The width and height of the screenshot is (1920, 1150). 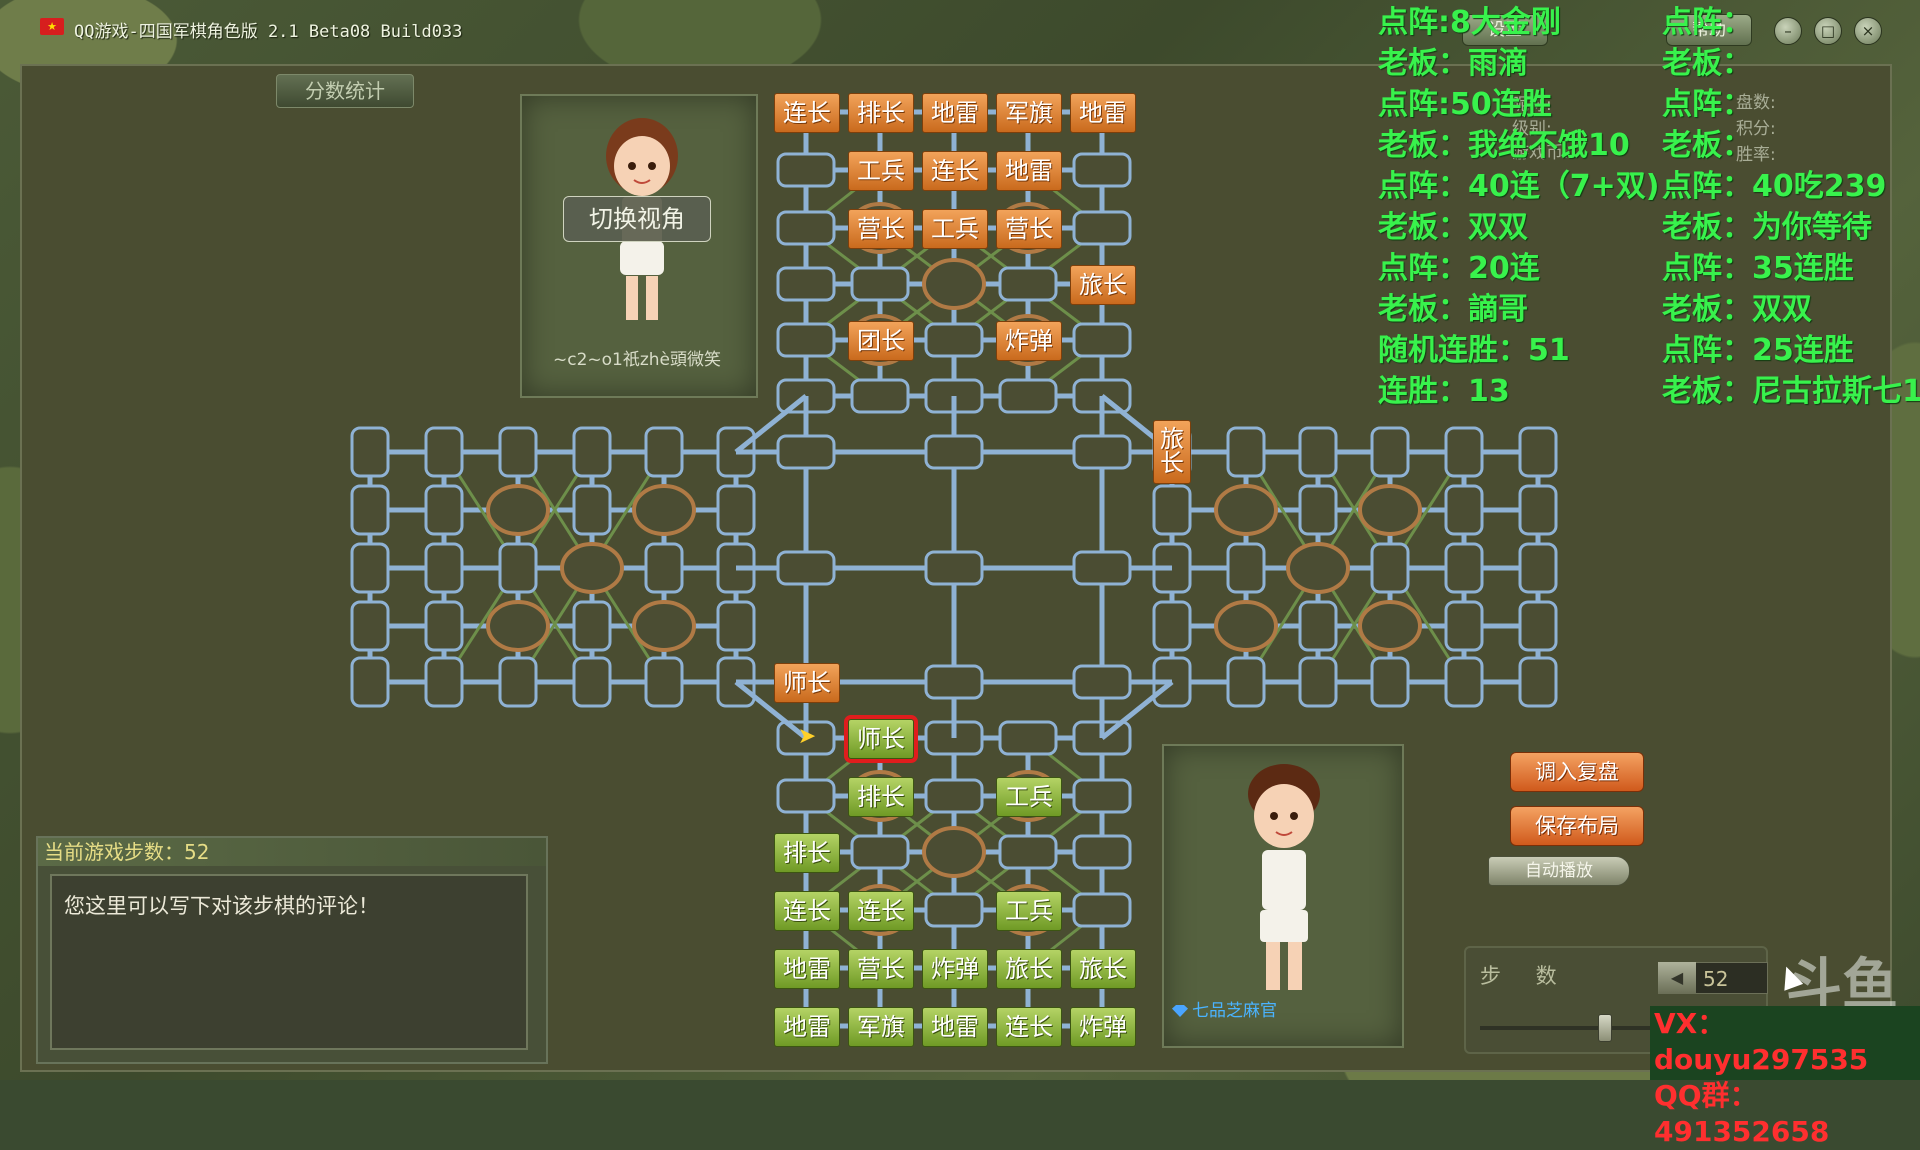 I want to click on piece-7: 地雷, so click(x=1029, y=171).